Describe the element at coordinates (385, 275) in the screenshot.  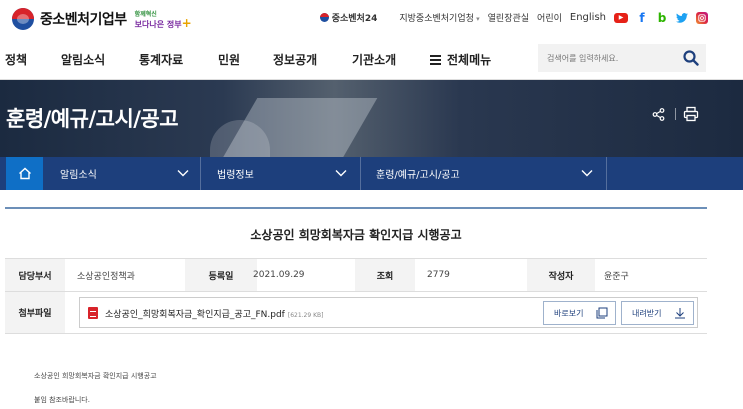
I see `views-label: 조회` at that location.